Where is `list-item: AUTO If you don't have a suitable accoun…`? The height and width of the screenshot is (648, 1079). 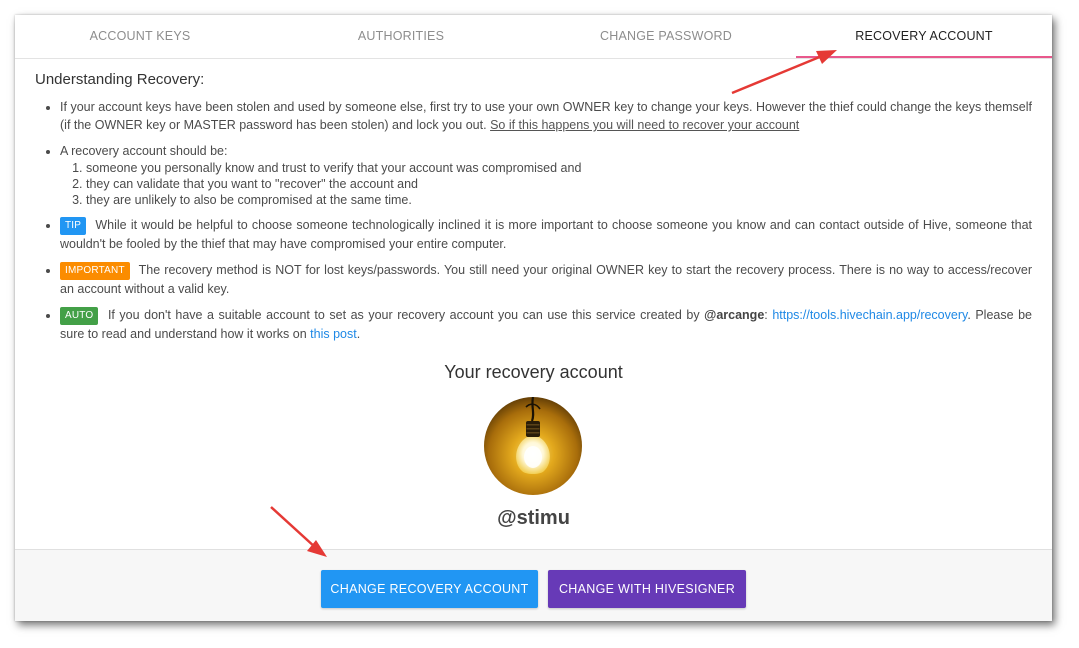 list-item: AUTO If you don't have a suitable accoun… is located at coordinates (546, 324).